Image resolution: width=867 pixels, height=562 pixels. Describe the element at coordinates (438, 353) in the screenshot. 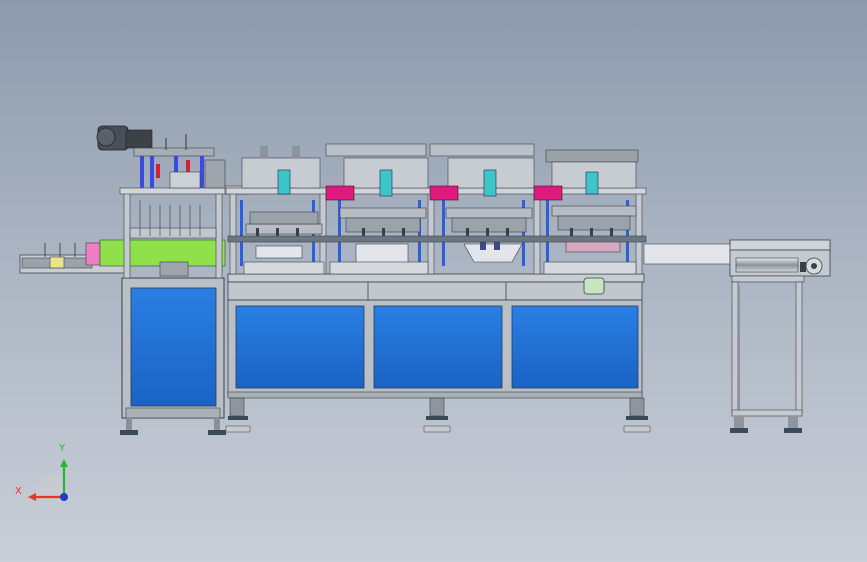

I see `main-machine-base` at that location.